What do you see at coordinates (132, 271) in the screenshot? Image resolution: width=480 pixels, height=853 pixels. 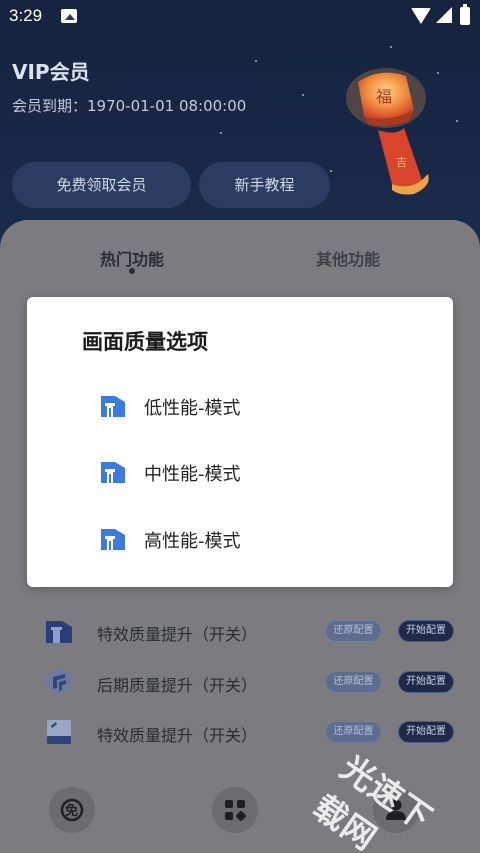 I see `tab-active-indicator` at bounding box center [132, 271].